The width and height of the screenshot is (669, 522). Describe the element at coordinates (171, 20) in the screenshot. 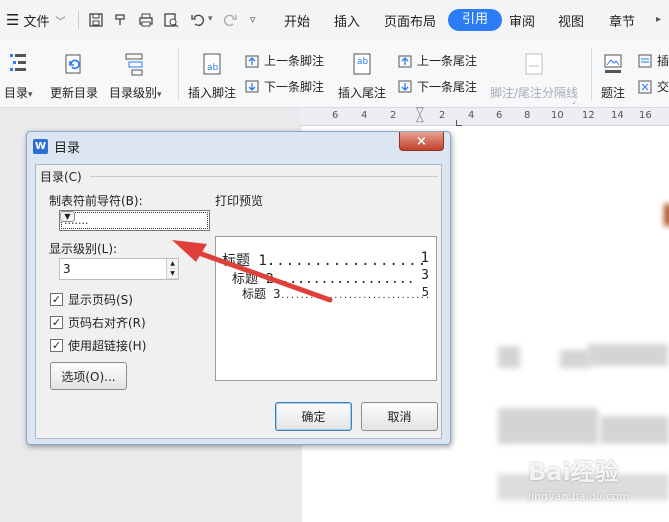

I see `print-preview-icon` at that location.